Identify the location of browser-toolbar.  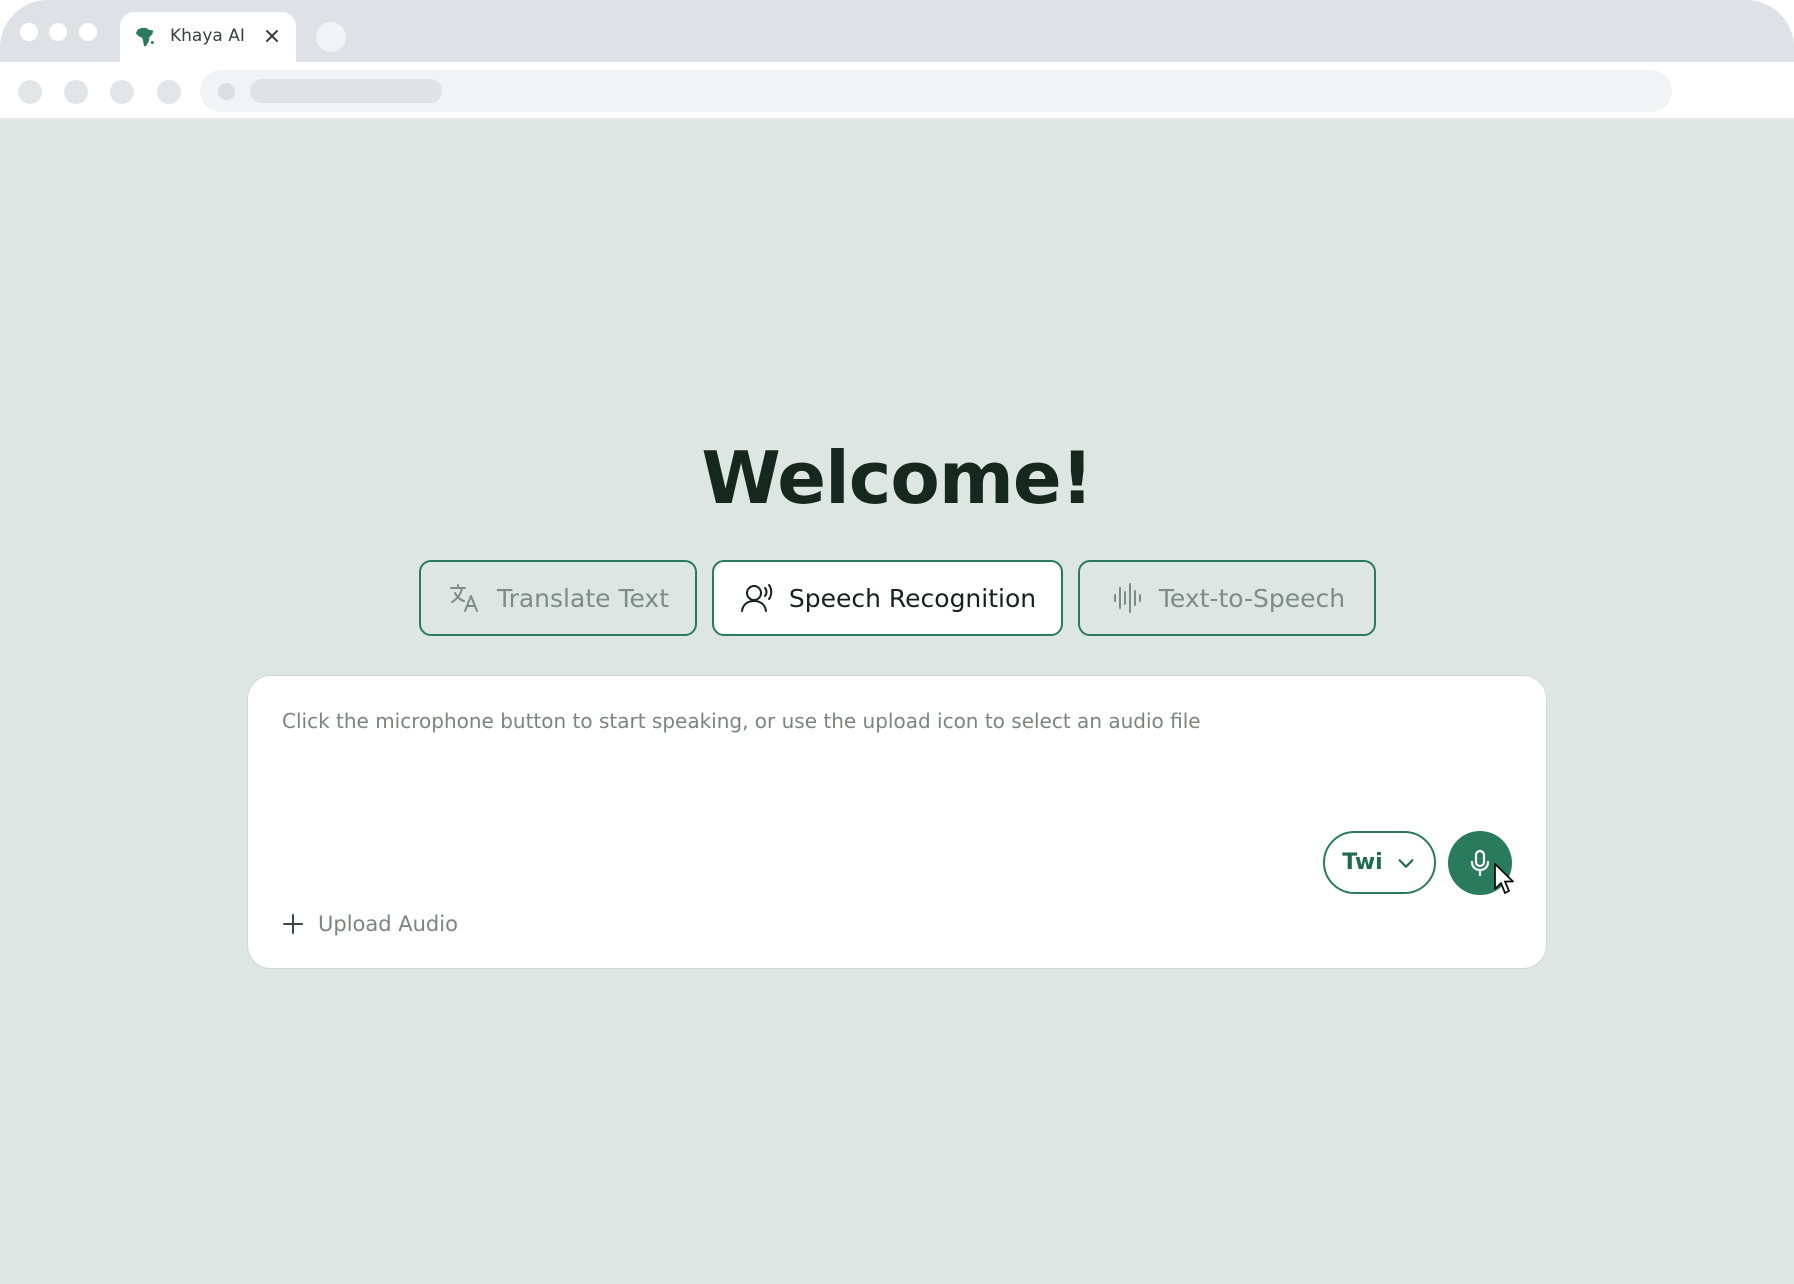
(897, 91).